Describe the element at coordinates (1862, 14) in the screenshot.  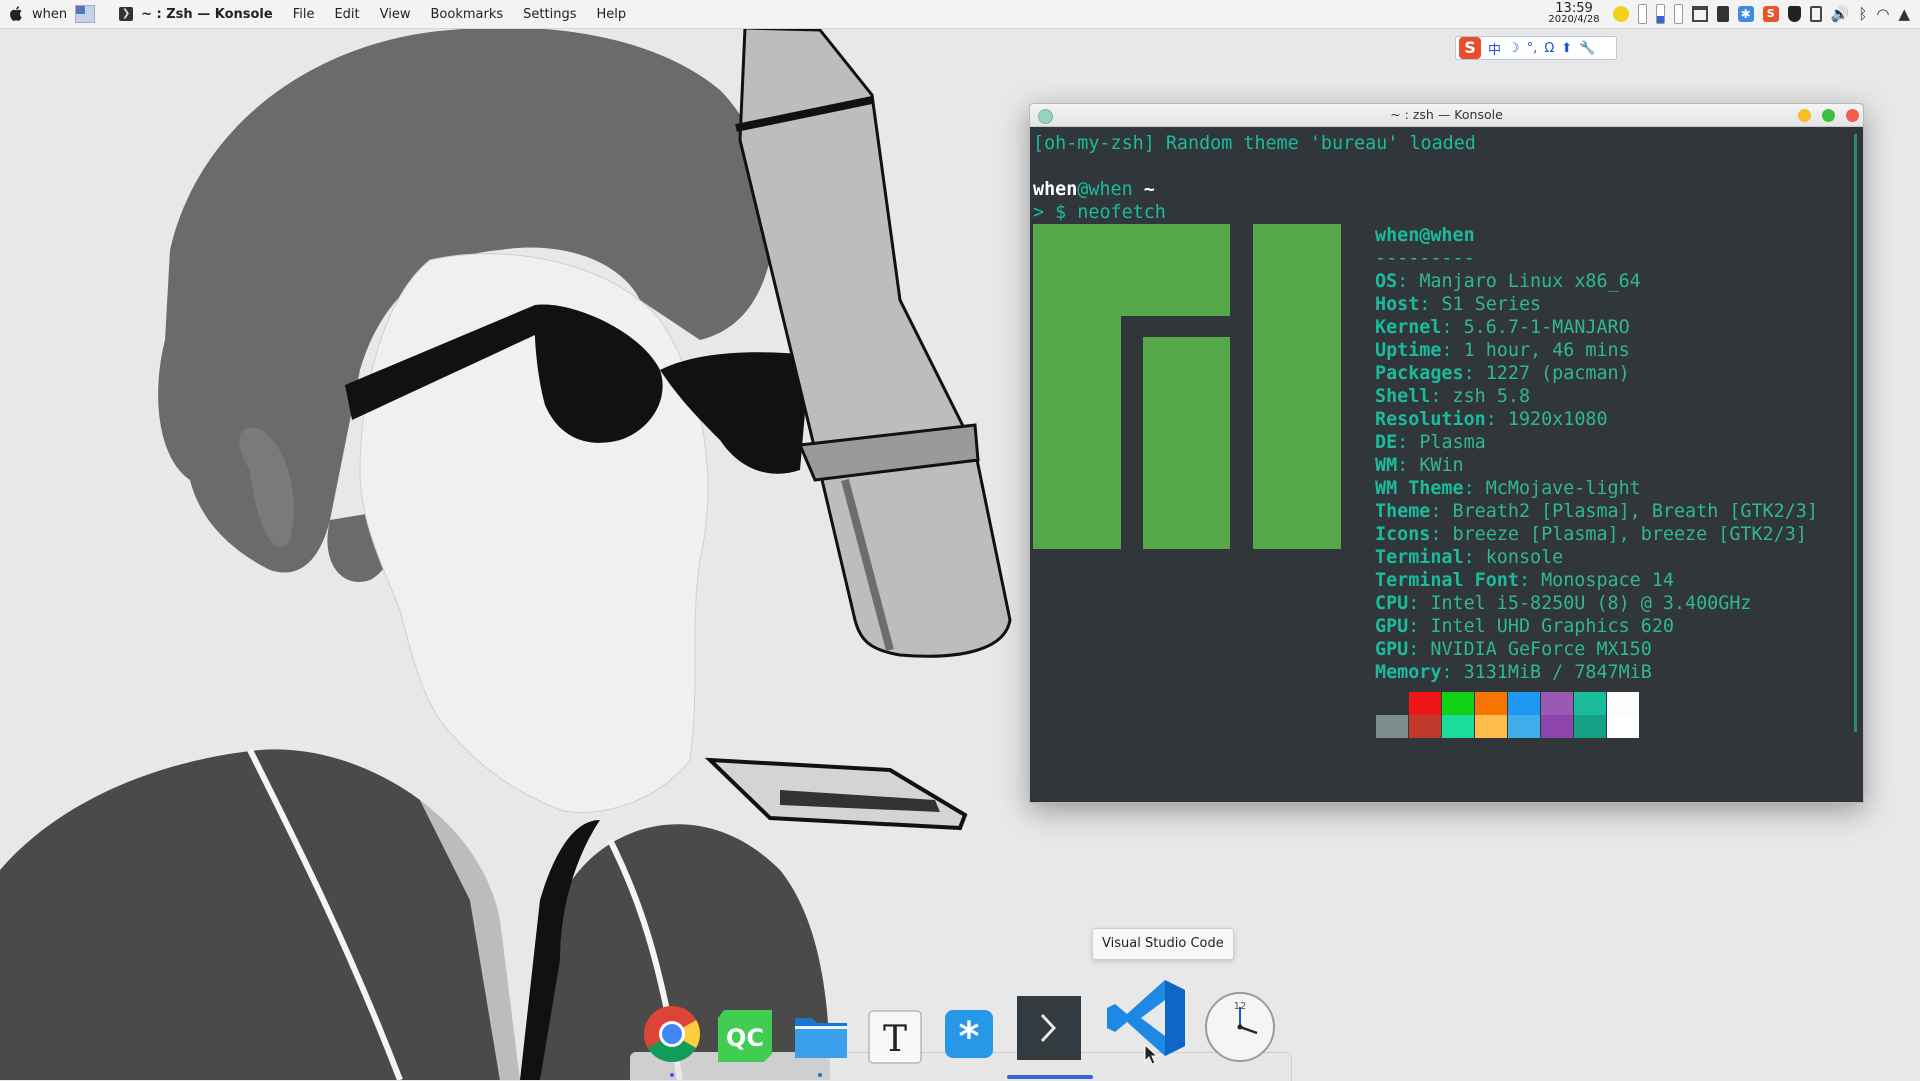
I see `bluetooth-icon: ᛒ` at that location.